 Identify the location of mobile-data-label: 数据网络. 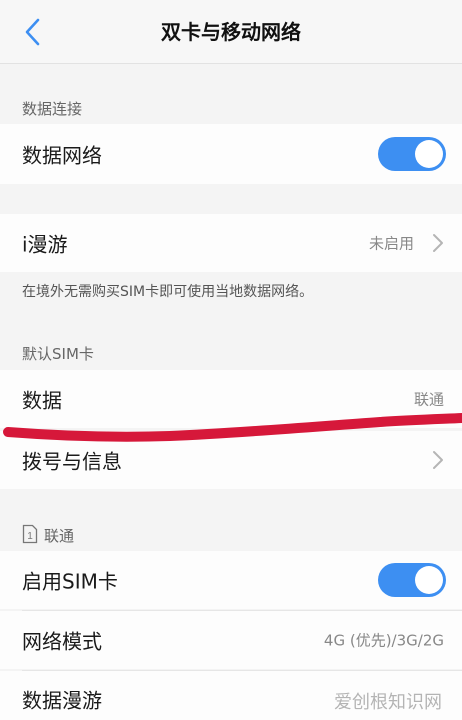
(62, 155).